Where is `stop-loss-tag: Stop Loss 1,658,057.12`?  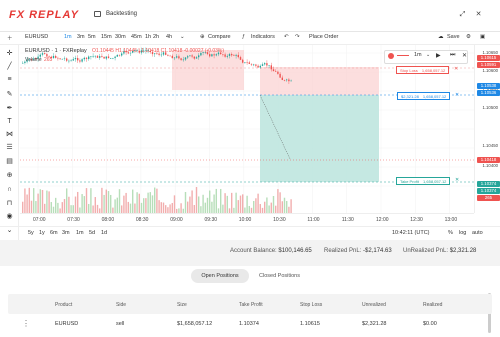
stop-loss-tag: Stop Loss 1,658,057.12 is located at coordinates (423, 70).